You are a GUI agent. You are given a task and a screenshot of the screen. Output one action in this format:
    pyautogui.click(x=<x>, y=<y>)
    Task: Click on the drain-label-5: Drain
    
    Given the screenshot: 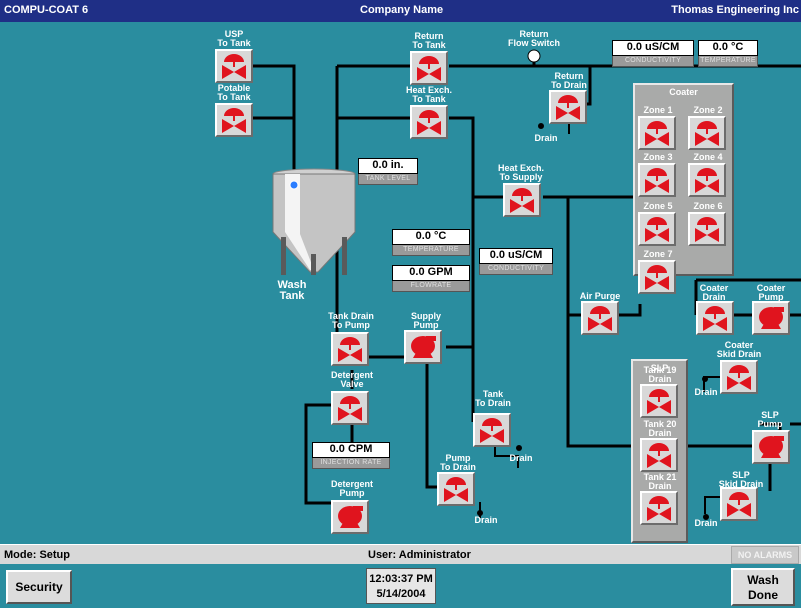 What is the action you would take?
    pyautogui.click(x=706, y=523)
    